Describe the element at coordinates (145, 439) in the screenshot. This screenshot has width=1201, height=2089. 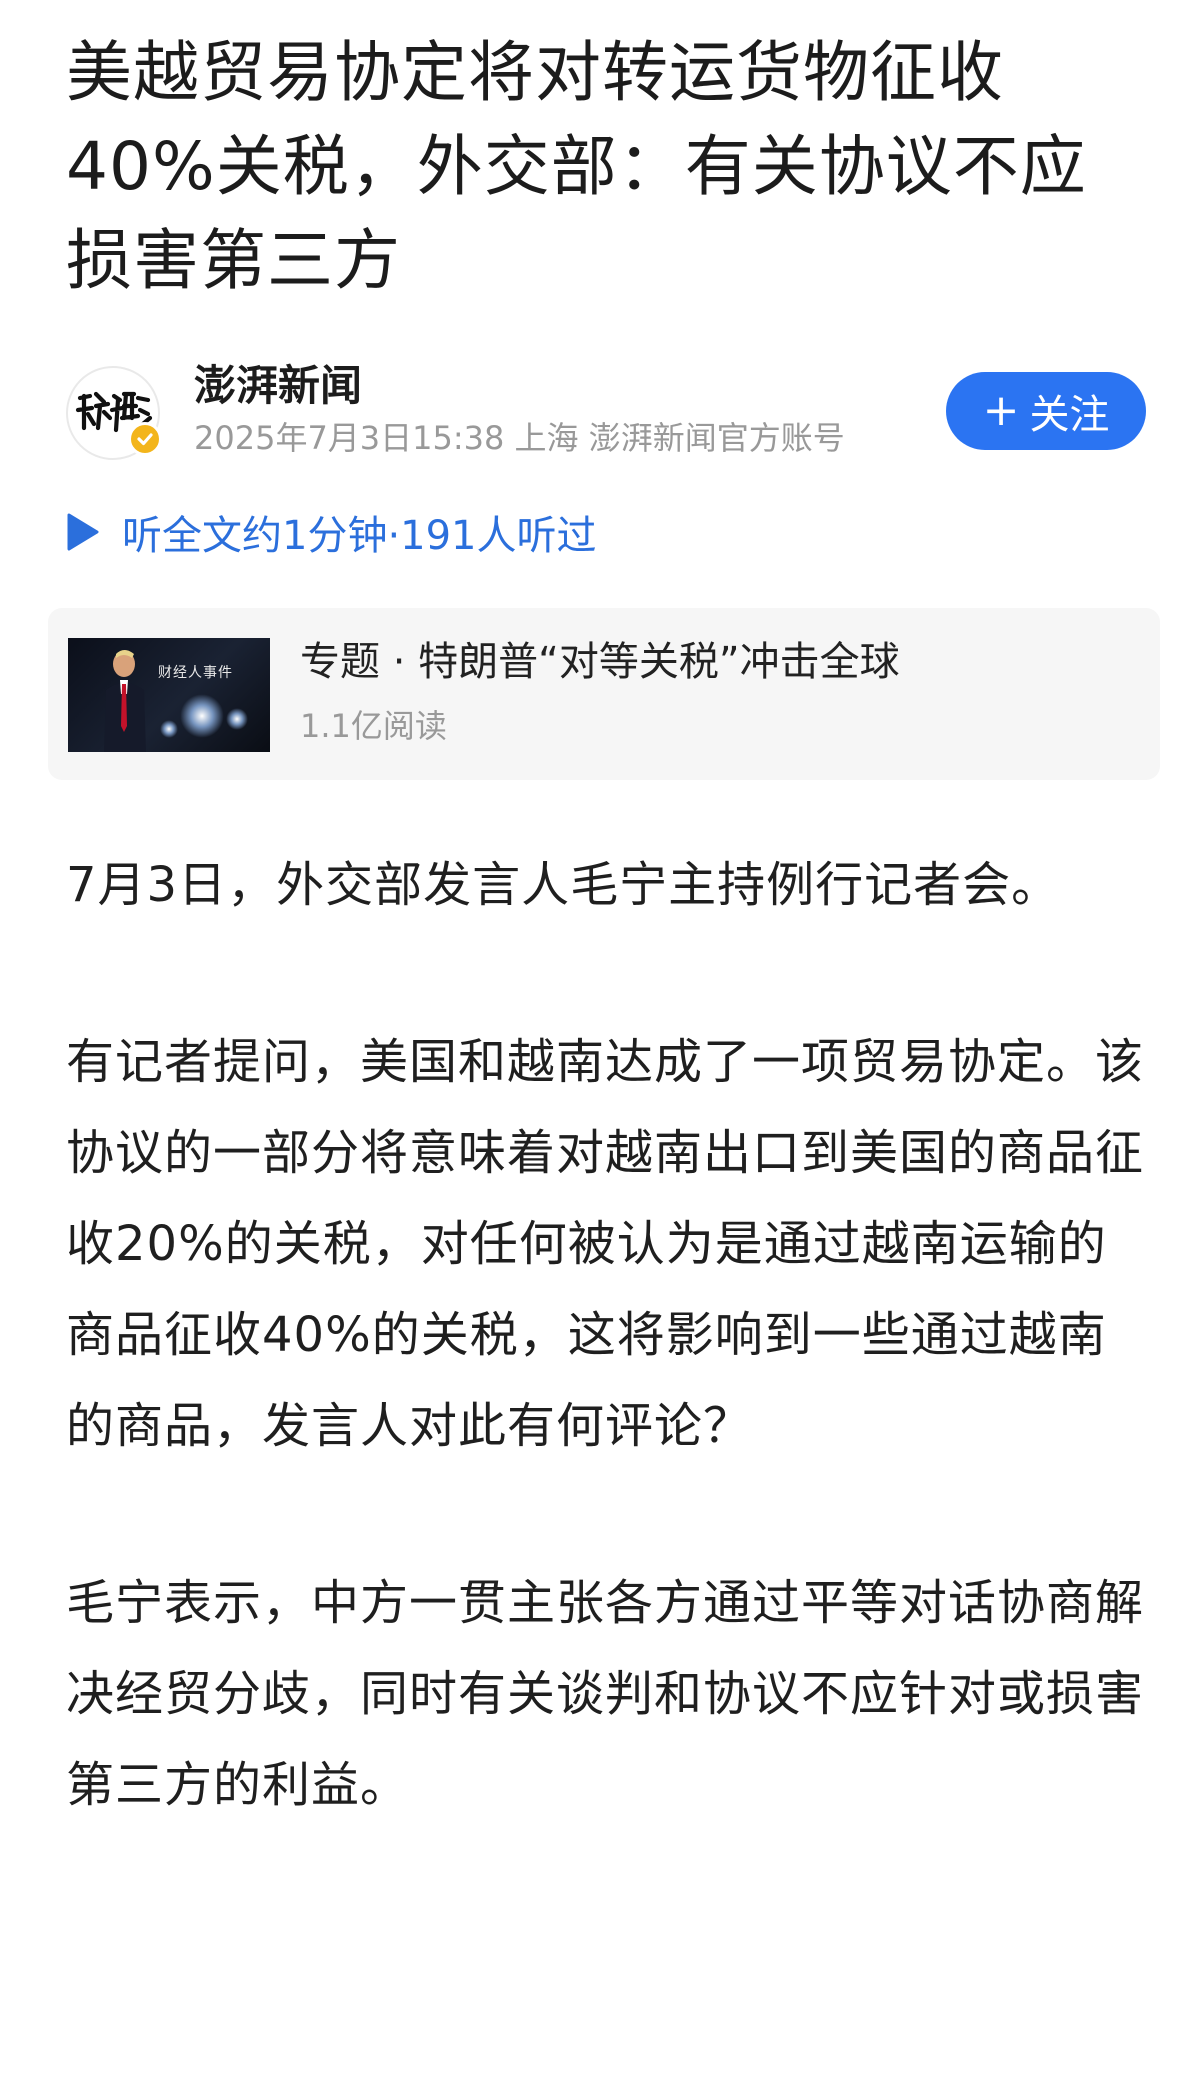
I see `verified-check-icon` at that location.